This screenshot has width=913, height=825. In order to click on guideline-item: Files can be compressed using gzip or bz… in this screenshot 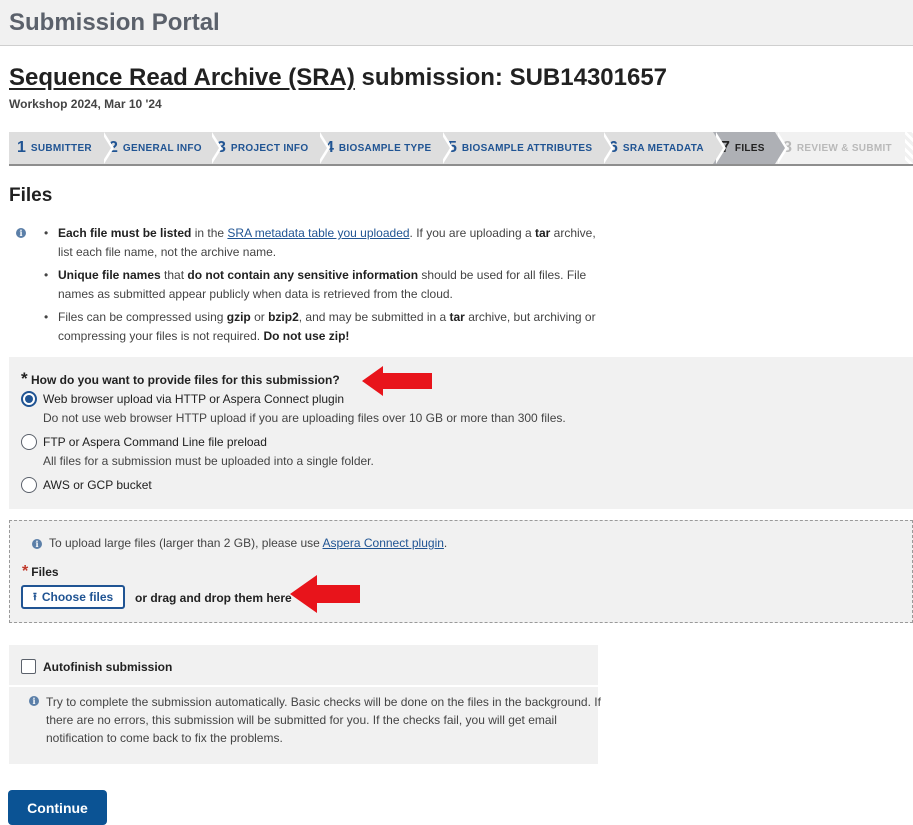, I will do `click(320, 327)`.